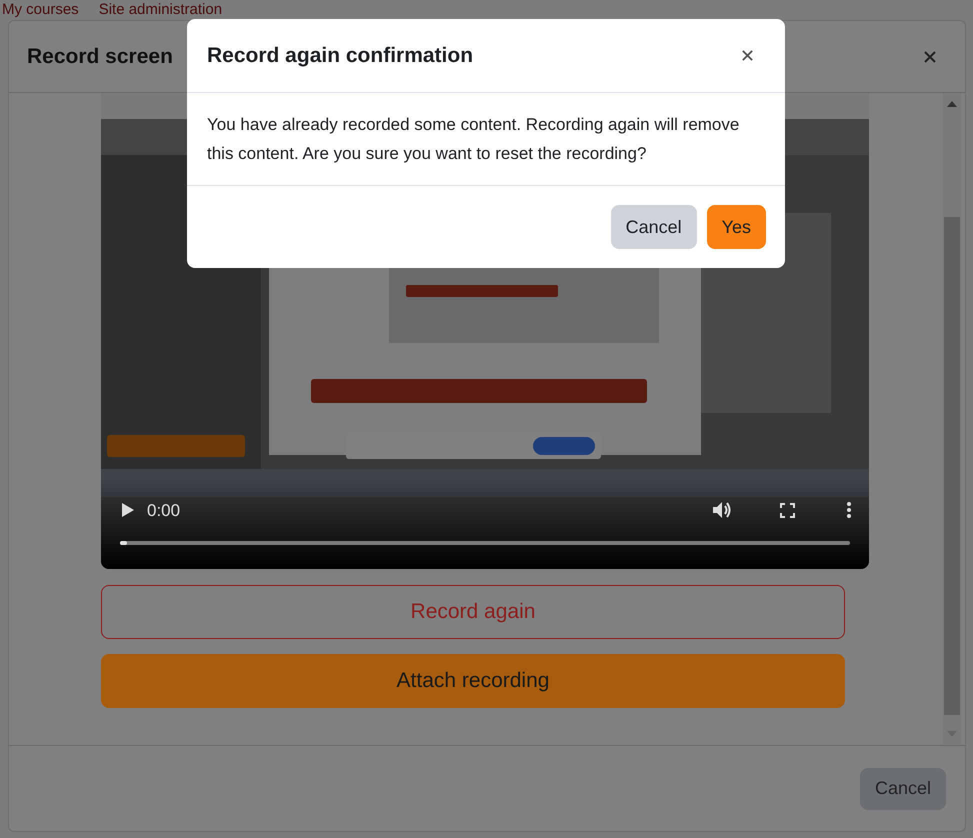 The height and width of the screenshot is (838, 973). I want to click on scrollbar, so click(952, 419).